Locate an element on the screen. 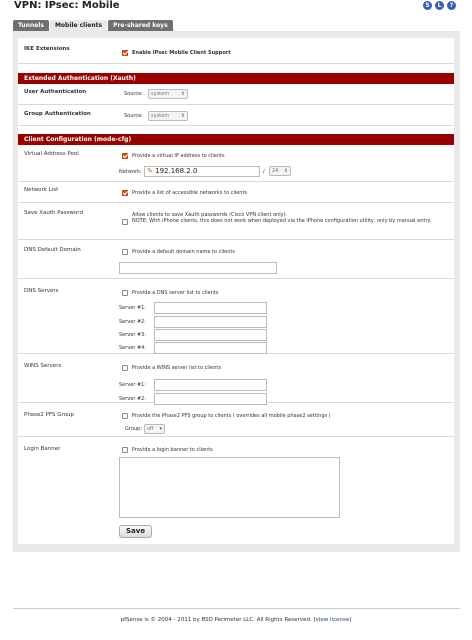 The image size is (472, 640). header-icons: S L ? is located at coordinates (439, 5).